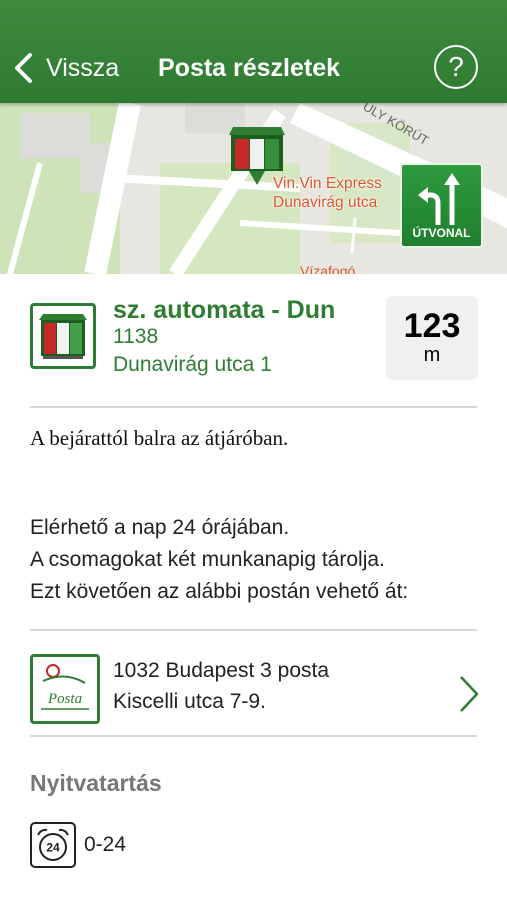 This screenshot has height=900, width=507. I want to click on alarm-clock-24-icon: 24, so click(53, 845).